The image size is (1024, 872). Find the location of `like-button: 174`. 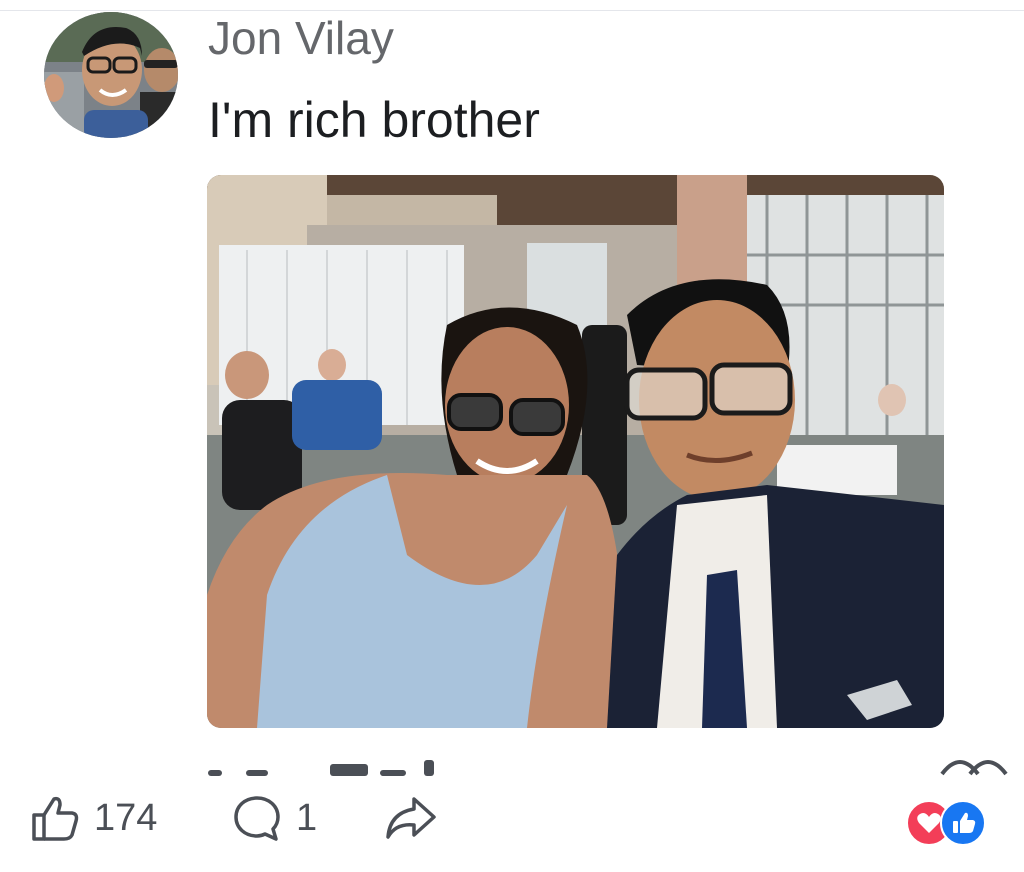

like-button: 174 is located at coordinates (93, 818).